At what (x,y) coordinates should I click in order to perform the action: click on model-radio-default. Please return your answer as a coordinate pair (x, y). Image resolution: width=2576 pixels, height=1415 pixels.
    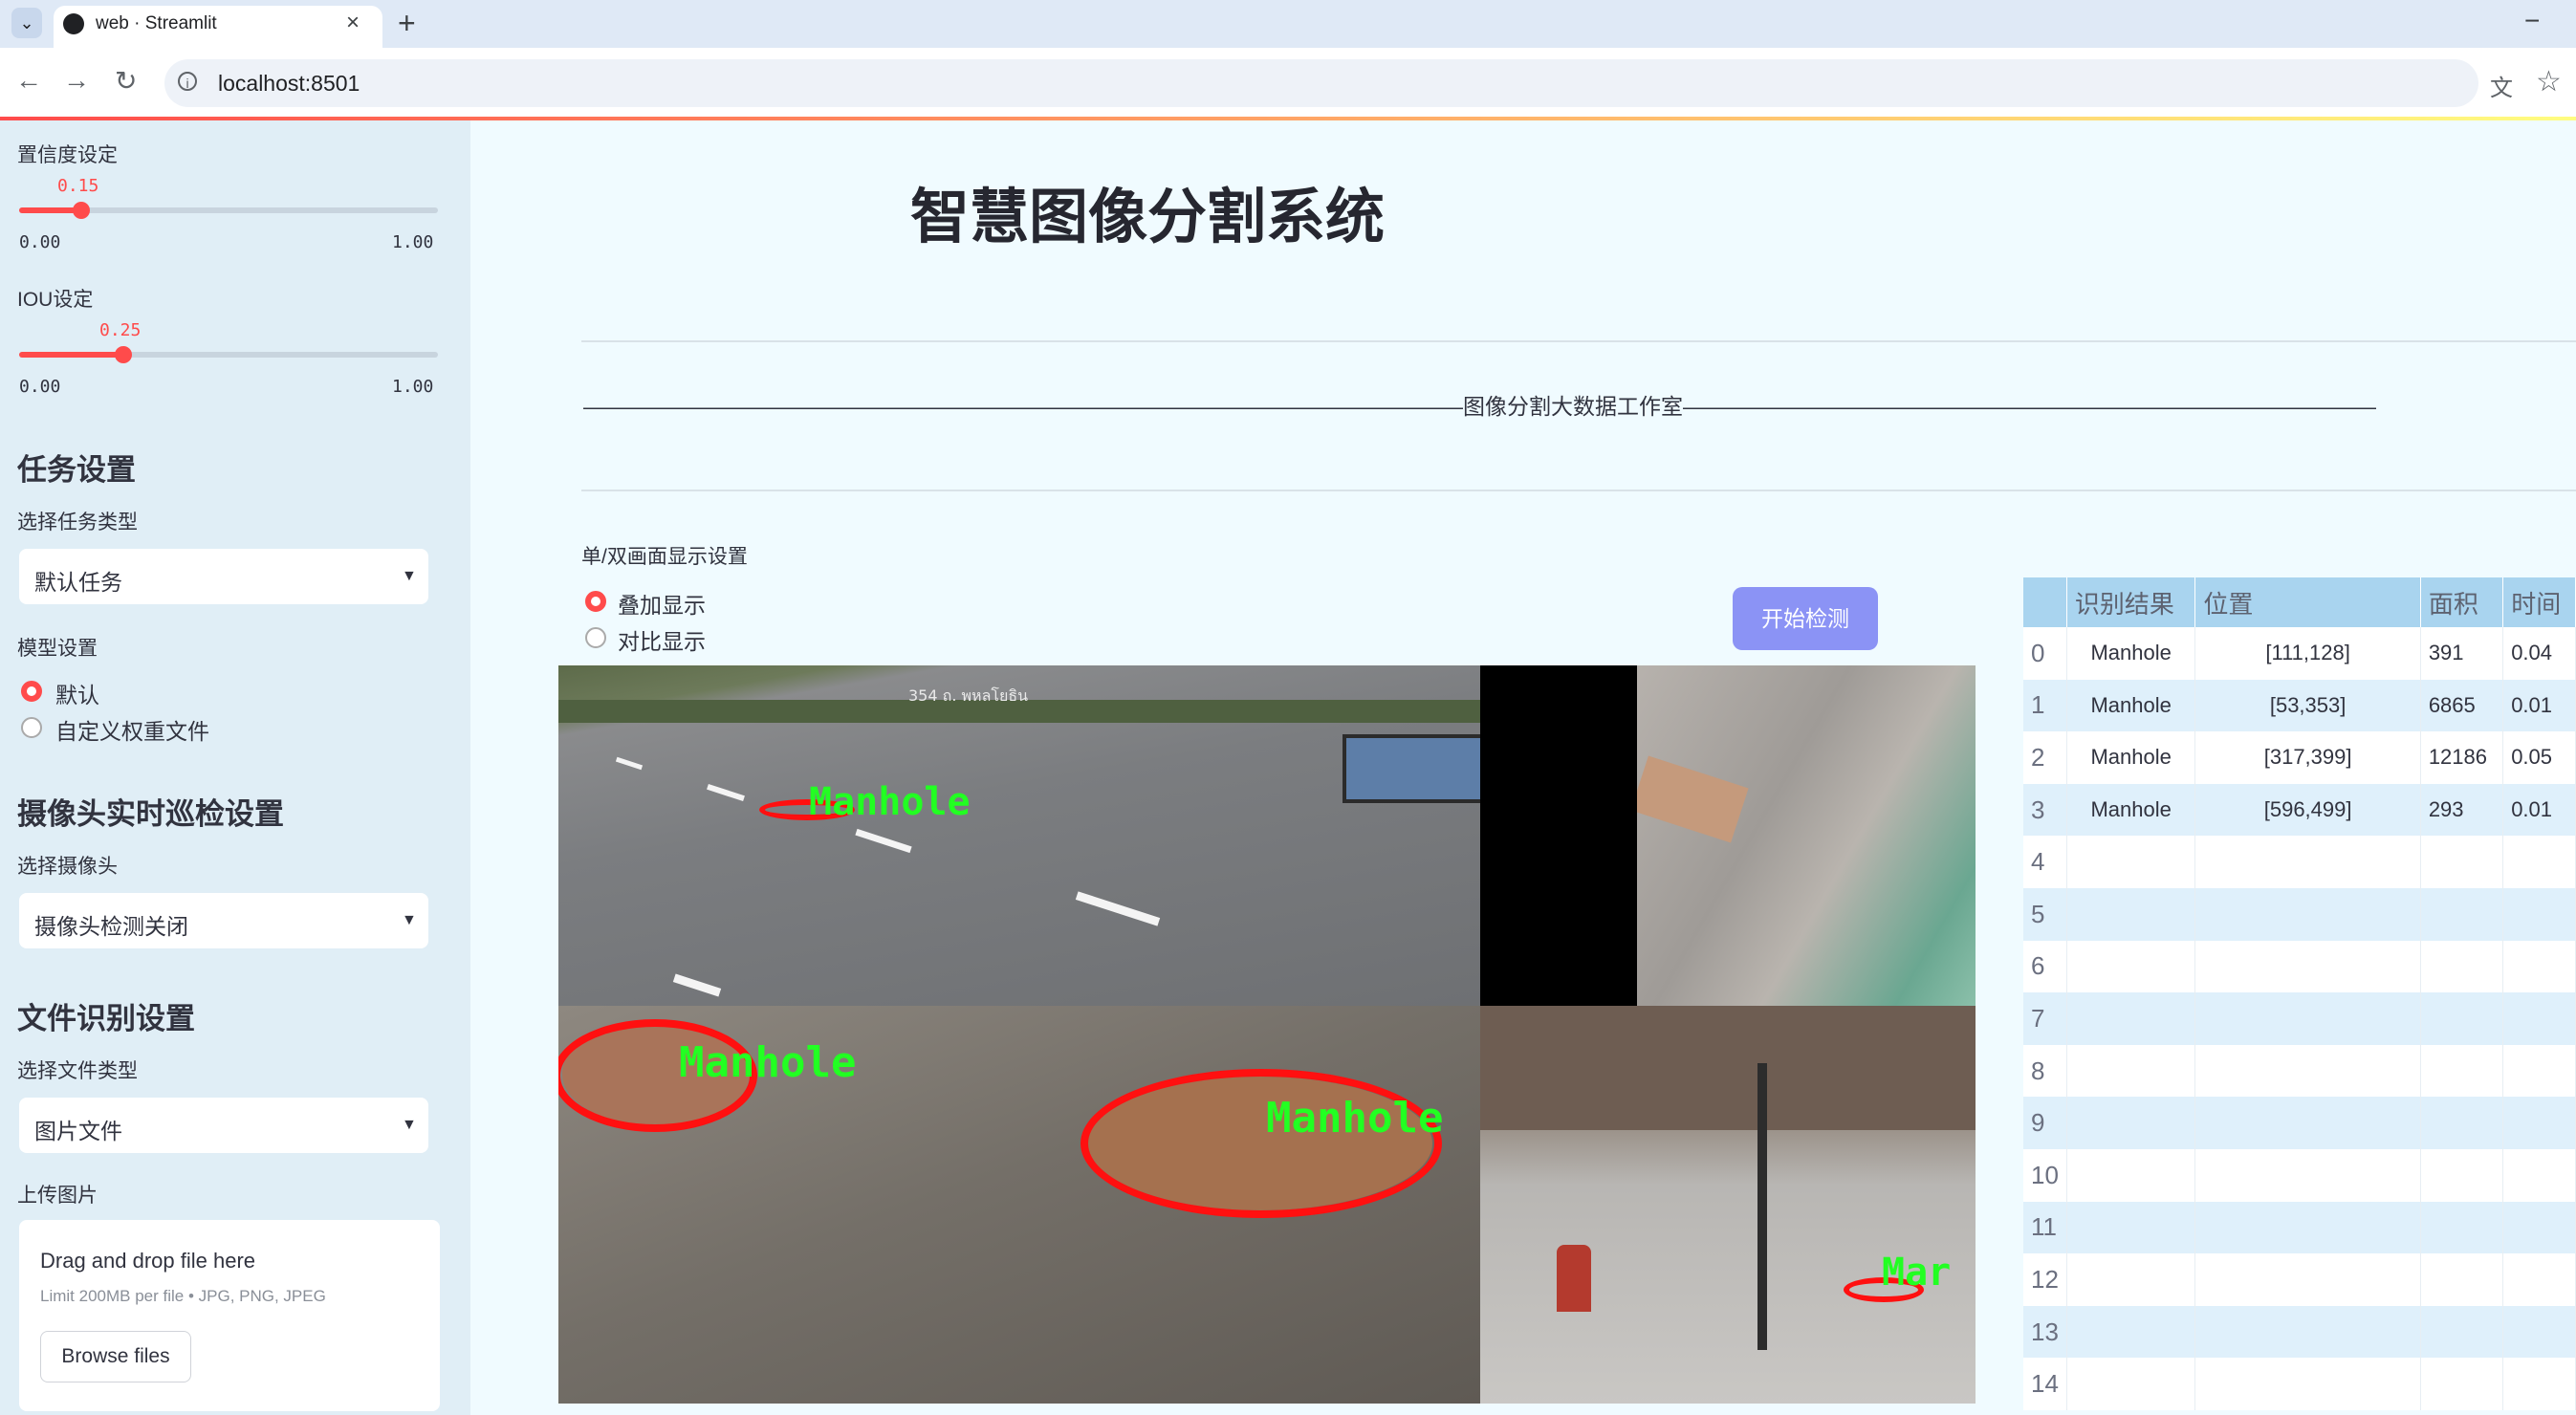
    Looking at the image, I should click on (31, 692).